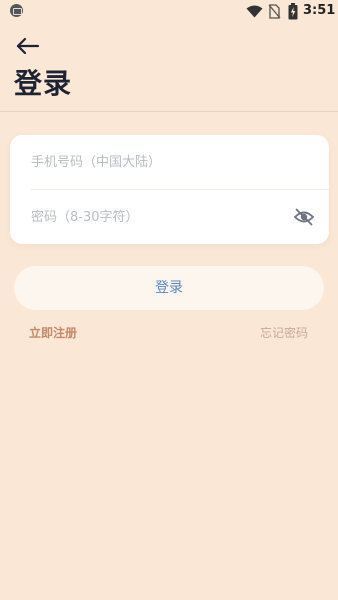 This screenshot has width=338, height=600. I want to click on register-link: 立即注册, so click(53, 333).